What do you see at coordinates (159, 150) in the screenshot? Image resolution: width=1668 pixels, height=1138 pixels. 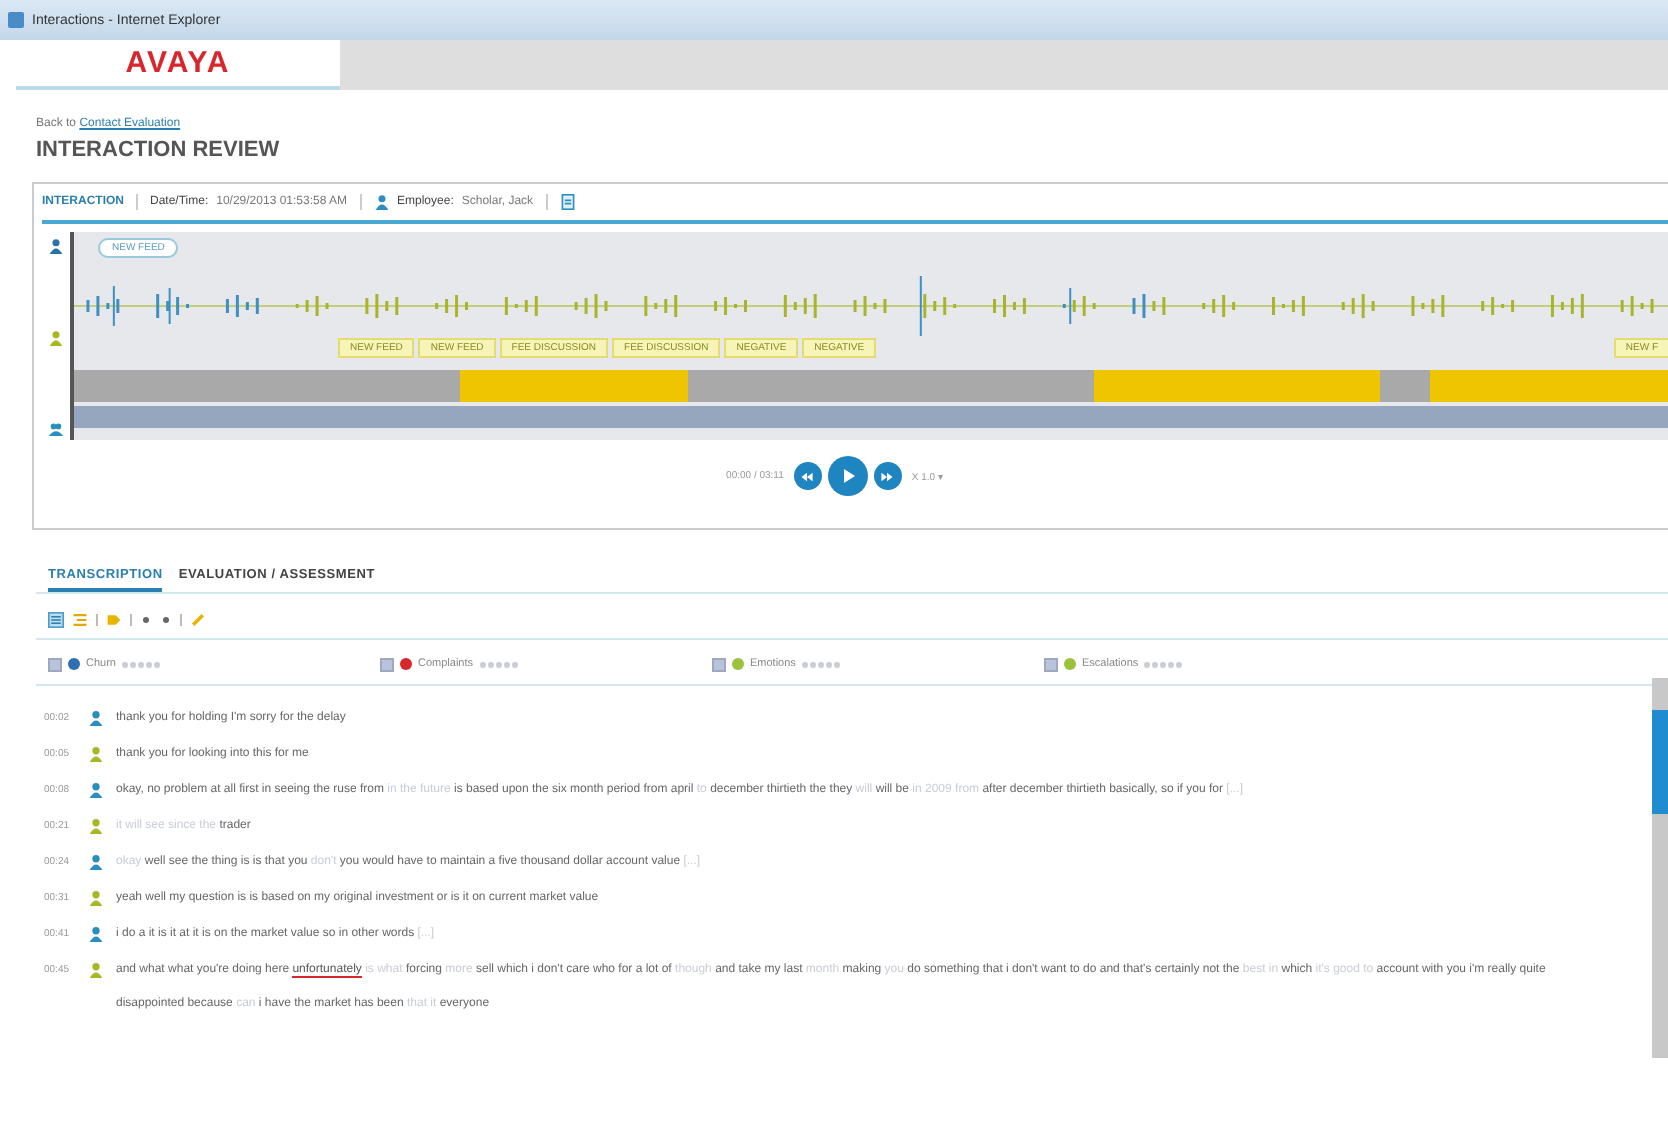 I see `page-title: INTERACTION REVIEW` at bounding box center [159, 150].